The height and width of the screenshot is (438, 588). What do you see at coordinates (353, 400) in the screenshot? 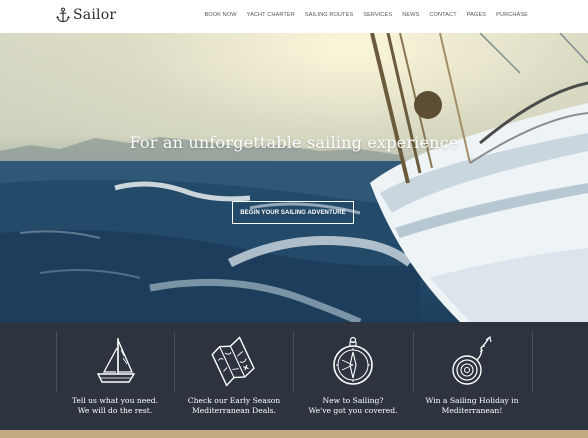
I see `feature-line: New to Sailing?` at bounding box center [353, 400].